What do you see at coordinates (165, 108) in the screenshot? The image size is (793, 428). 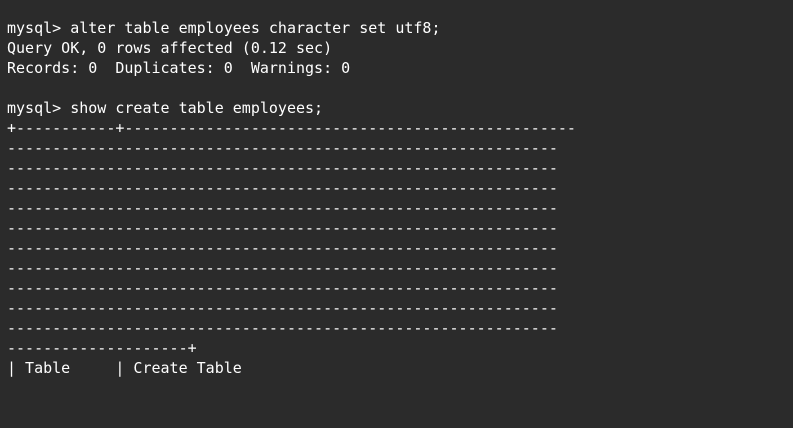 I see `command-line-show-create: mysql> show create table employees;` at bounding box center [165, 108].